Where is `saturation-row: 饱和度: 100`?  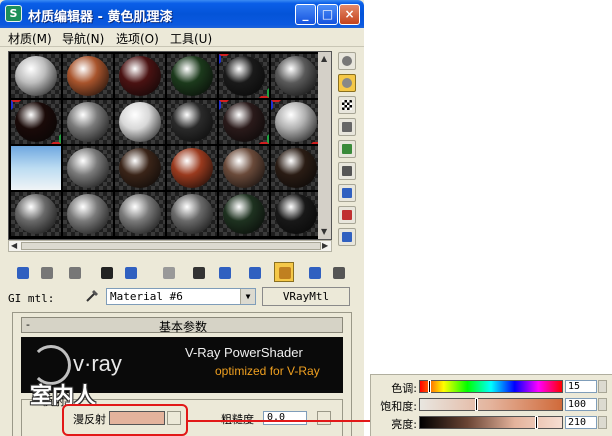
saturation-row: 饱和度: 100 is located at coordinates (491, 405).